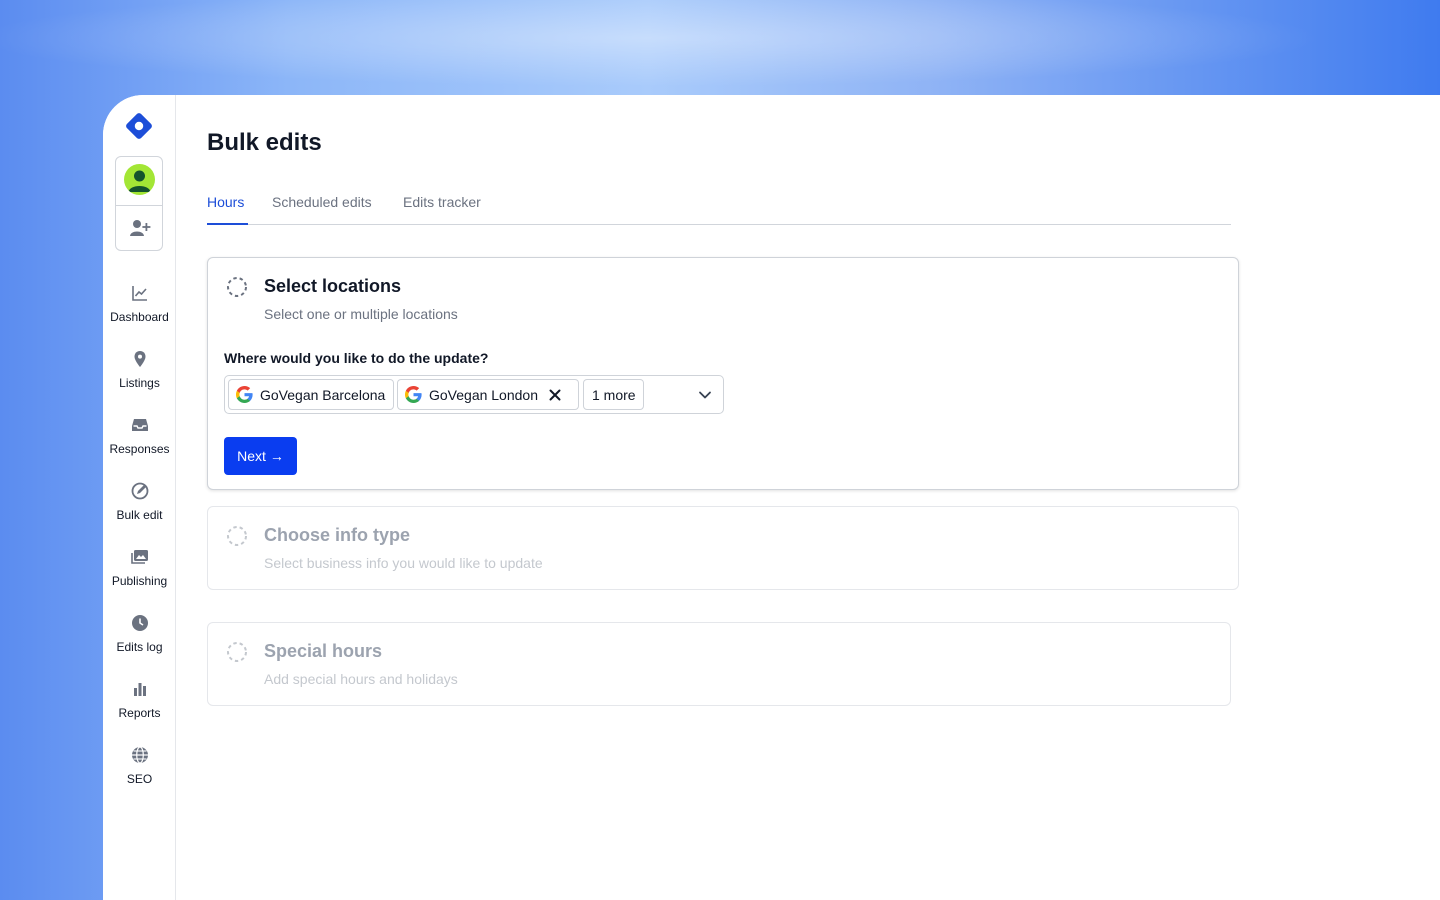  Describe the element at coordinates (139, 126) in the screenshot. I see `logo-icon` at that location.